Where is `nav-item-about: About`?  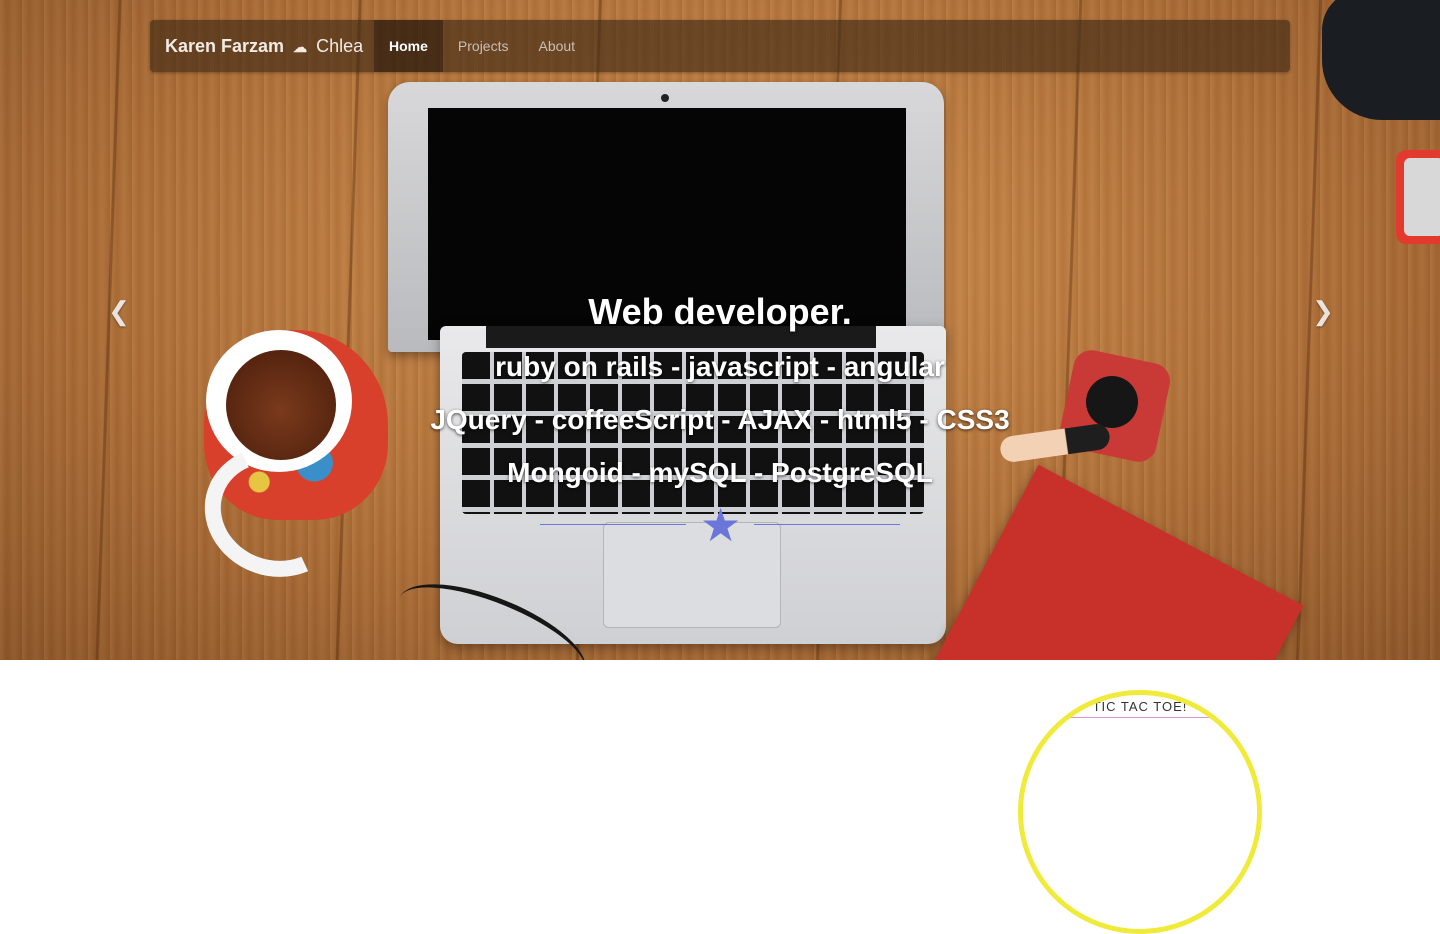
nav-item-about: About is located at coordinates (556, 46).